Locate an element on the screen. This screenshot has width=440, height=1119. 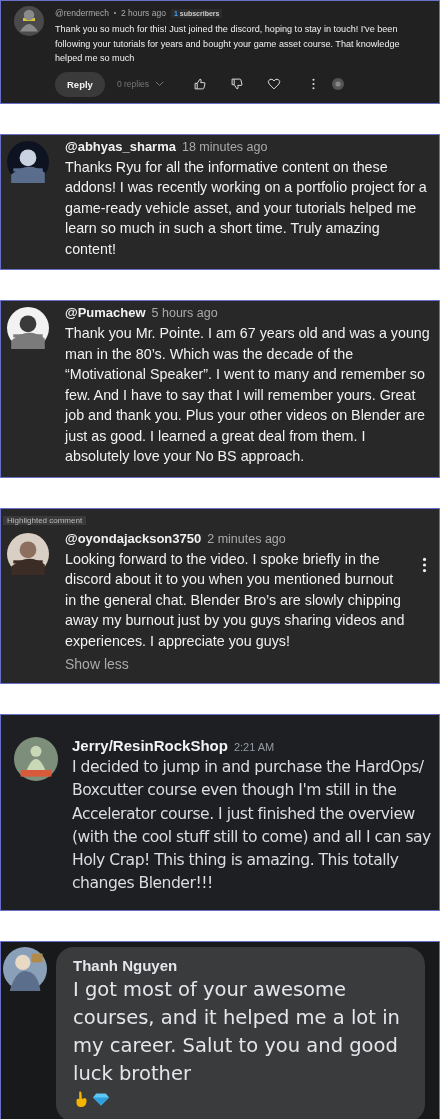
author-name: Thanh Nguyen is located at coordinates (241, 965).